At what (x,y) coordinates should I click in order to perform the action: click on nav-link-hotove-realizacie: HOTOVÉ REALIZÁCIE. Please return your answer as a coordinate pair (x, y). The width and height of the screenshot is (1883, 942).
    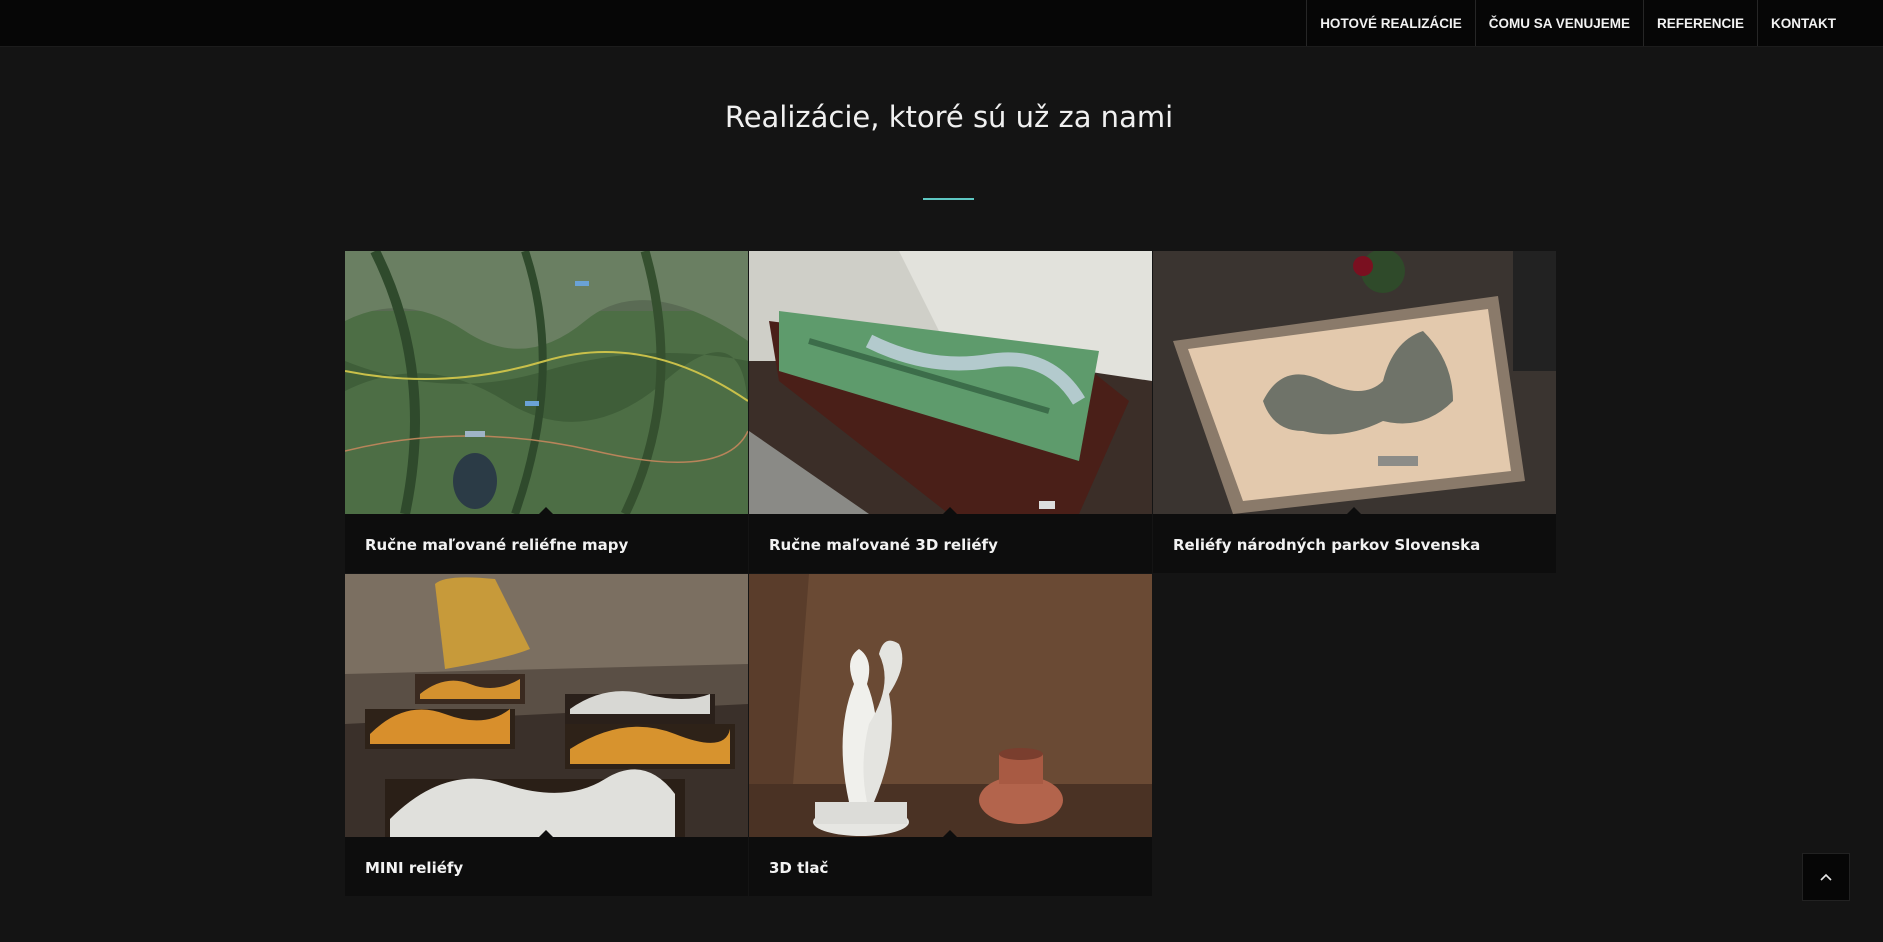
    Looking at the image, I should click on (1390, 23).